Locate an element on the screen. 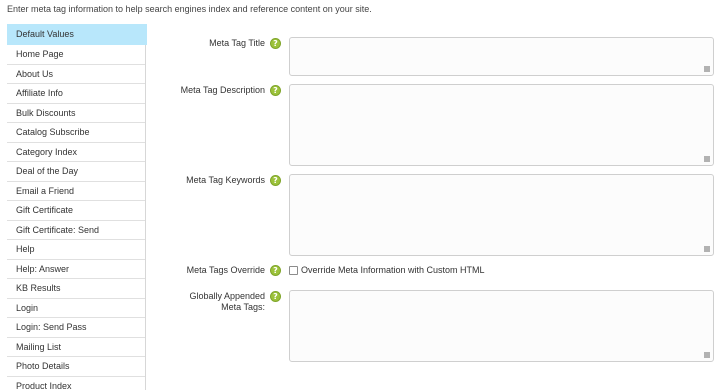 Image resolution: width=720 pixels, height=390 pixels. sidebar-item-deal-of-the-day: Deal of the Day is located at coordinates (76, 172).